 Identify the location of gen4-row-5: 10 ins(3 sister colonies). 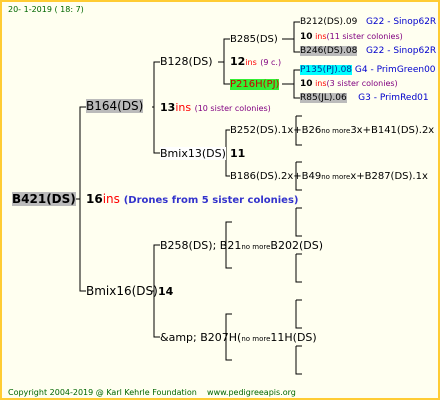
(349, 84).